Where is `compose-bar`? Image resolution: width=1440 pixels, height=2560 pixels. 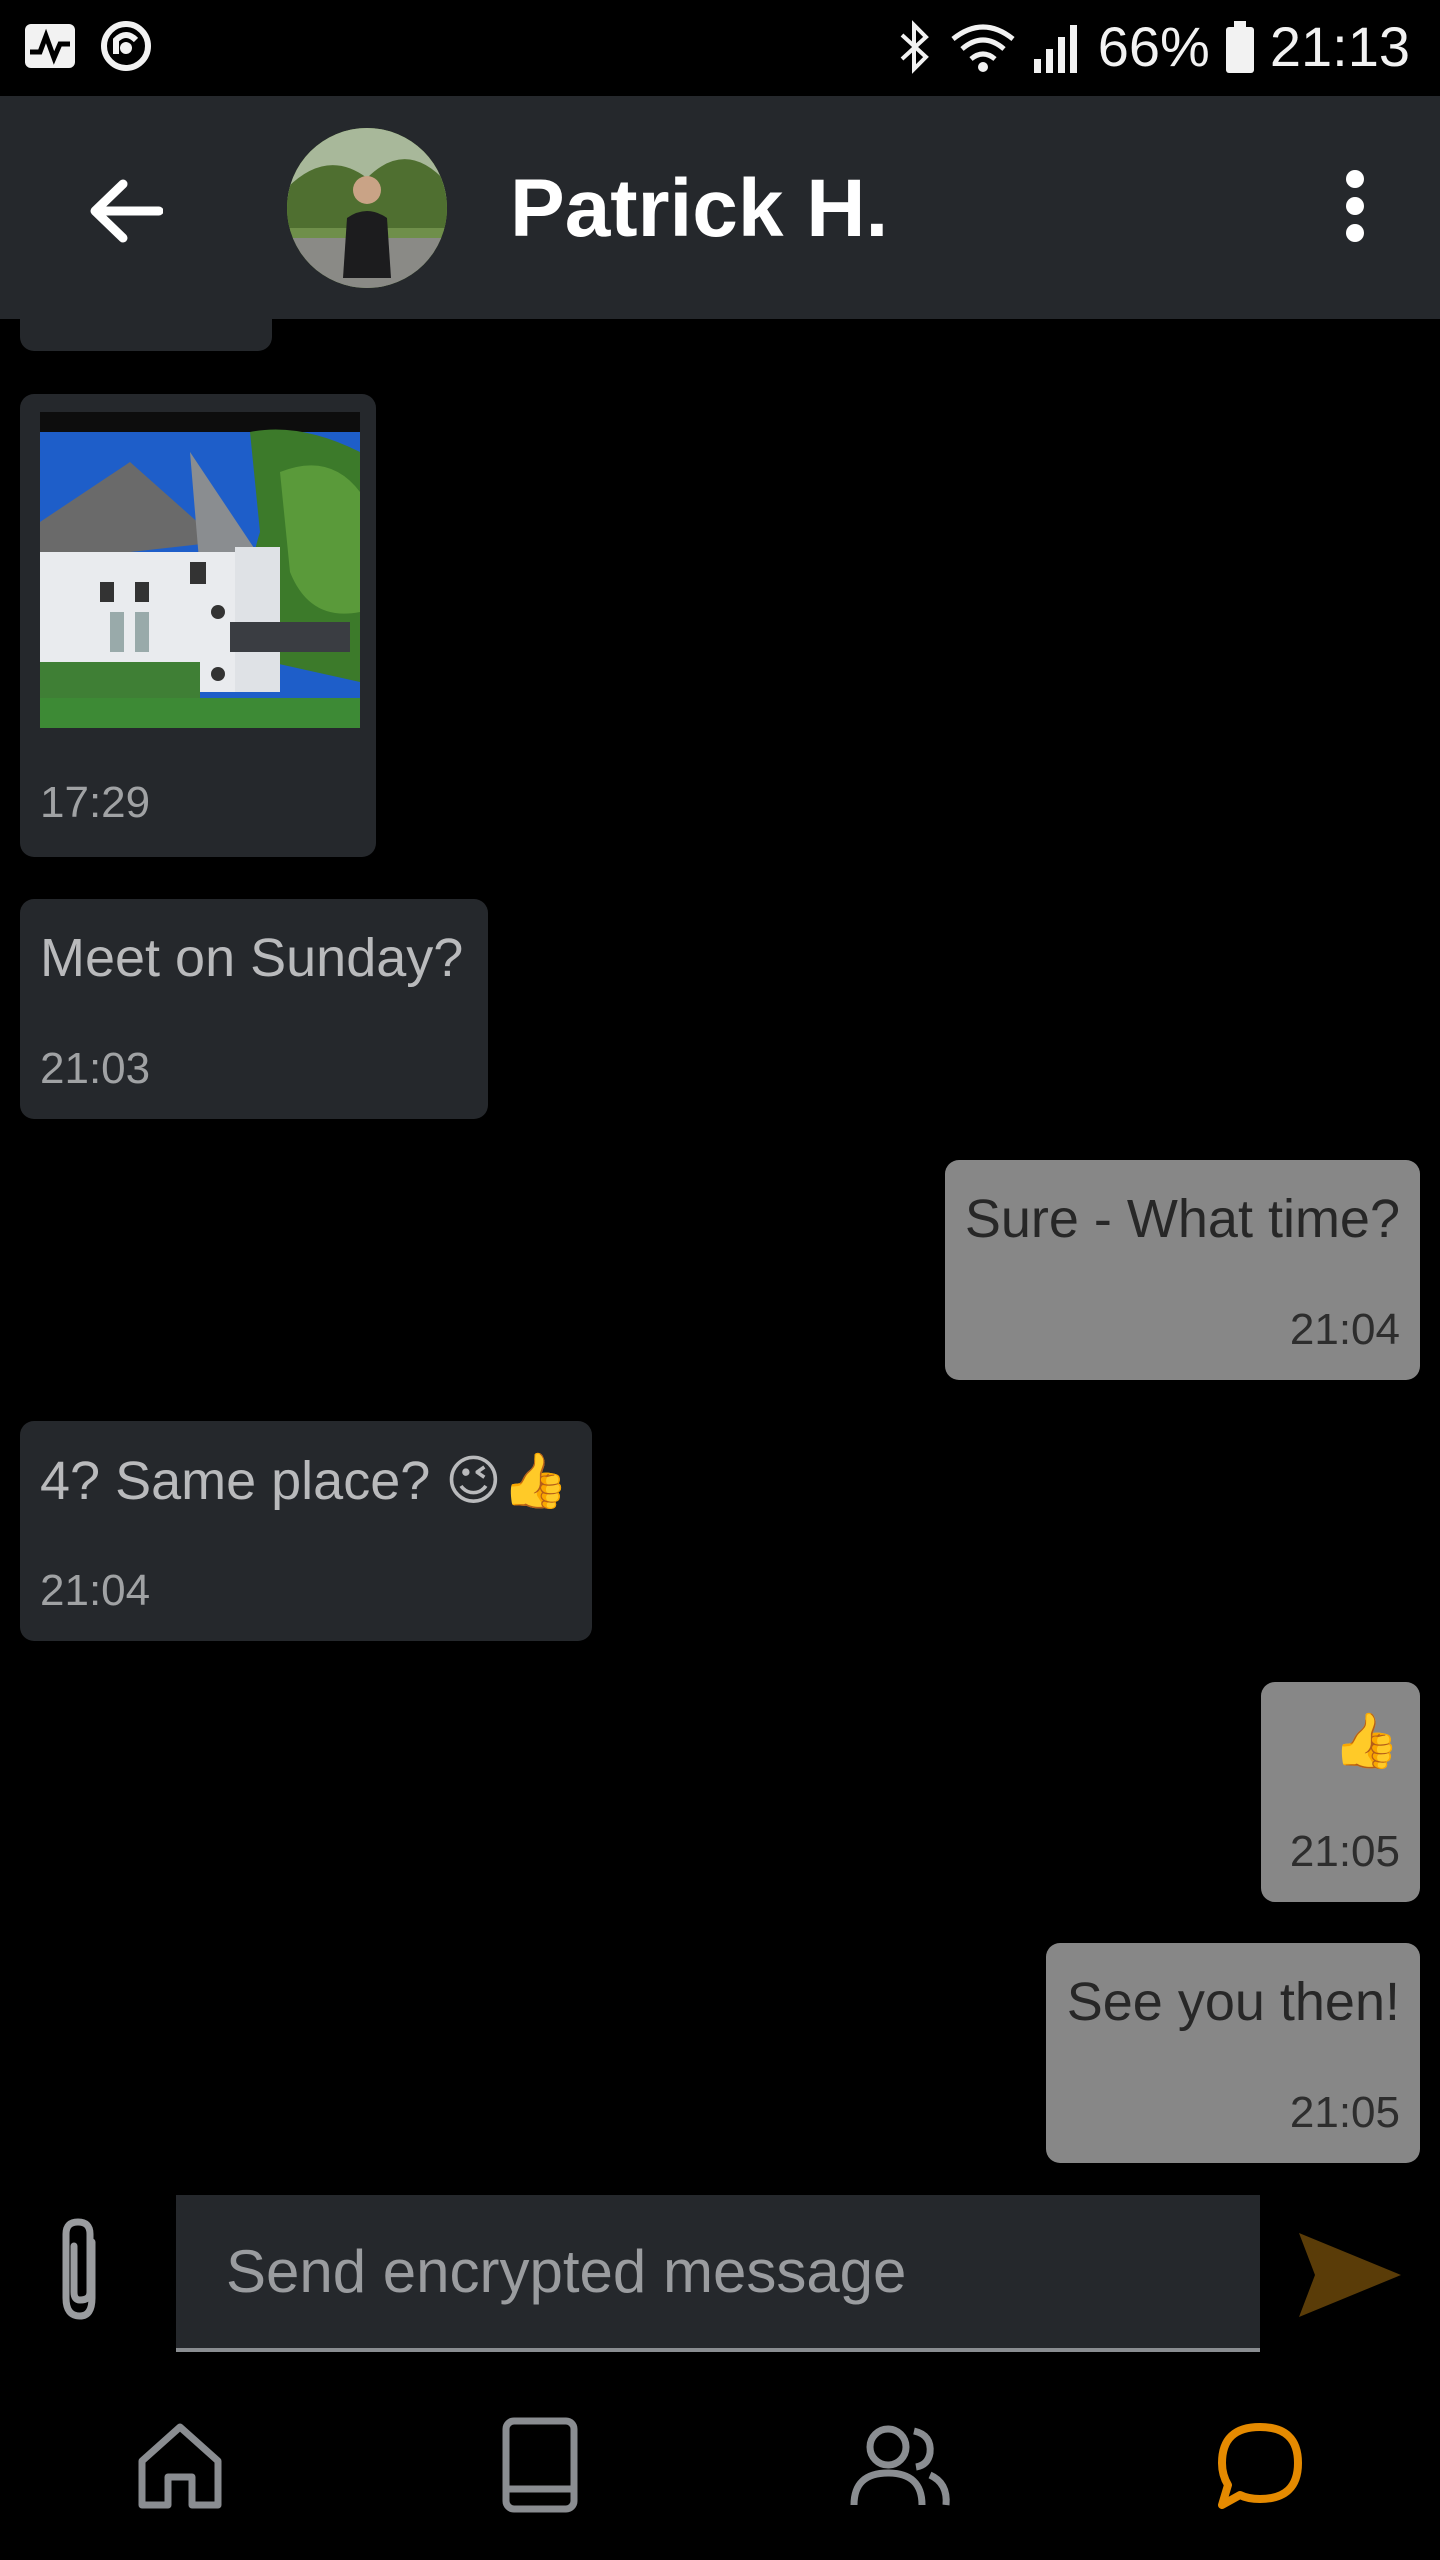
compose-bar is located at coordinates (720, 2270).